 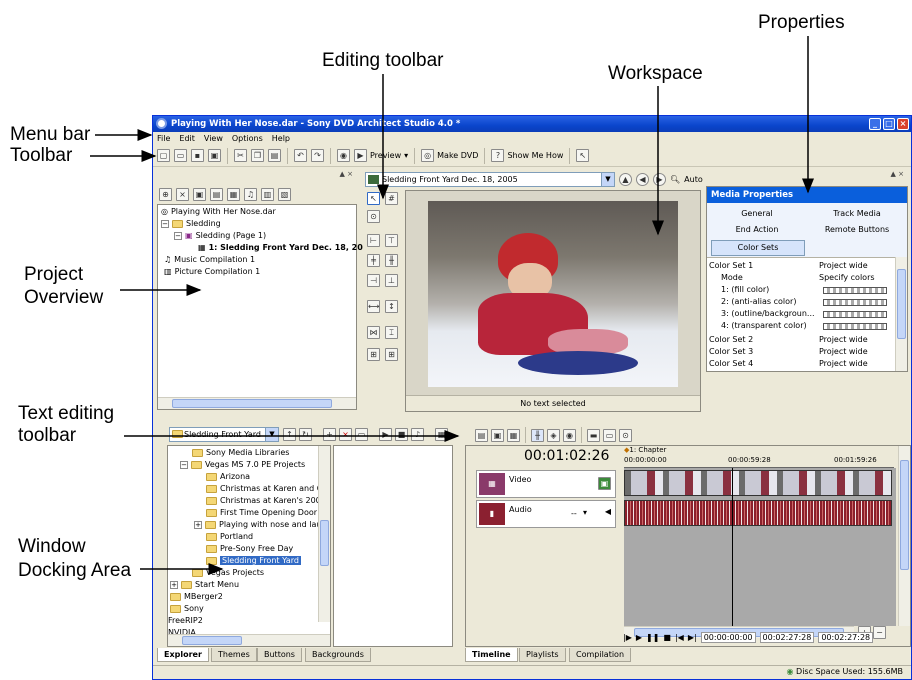 I want to click on menu-help: Help, so click(x=281, y=138).